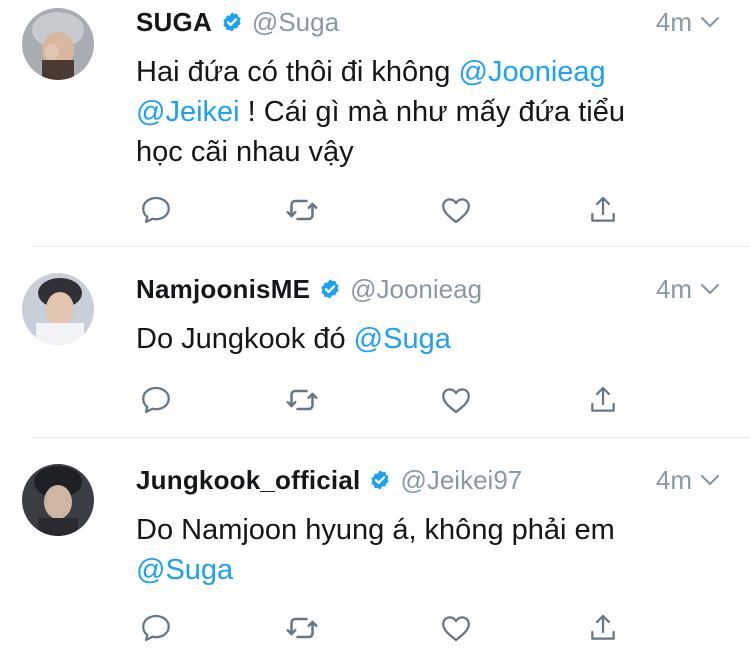 Image resolution: width=750 pixels, height=651 pixels. I want to click on mention-link: @Joonieag, so click(532, 72).